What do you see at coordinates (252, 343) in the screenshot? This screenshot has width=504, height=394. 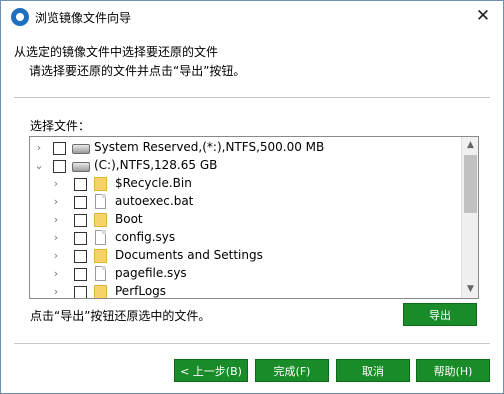 I see `bottom-divider` at bounding box center [252, 343].